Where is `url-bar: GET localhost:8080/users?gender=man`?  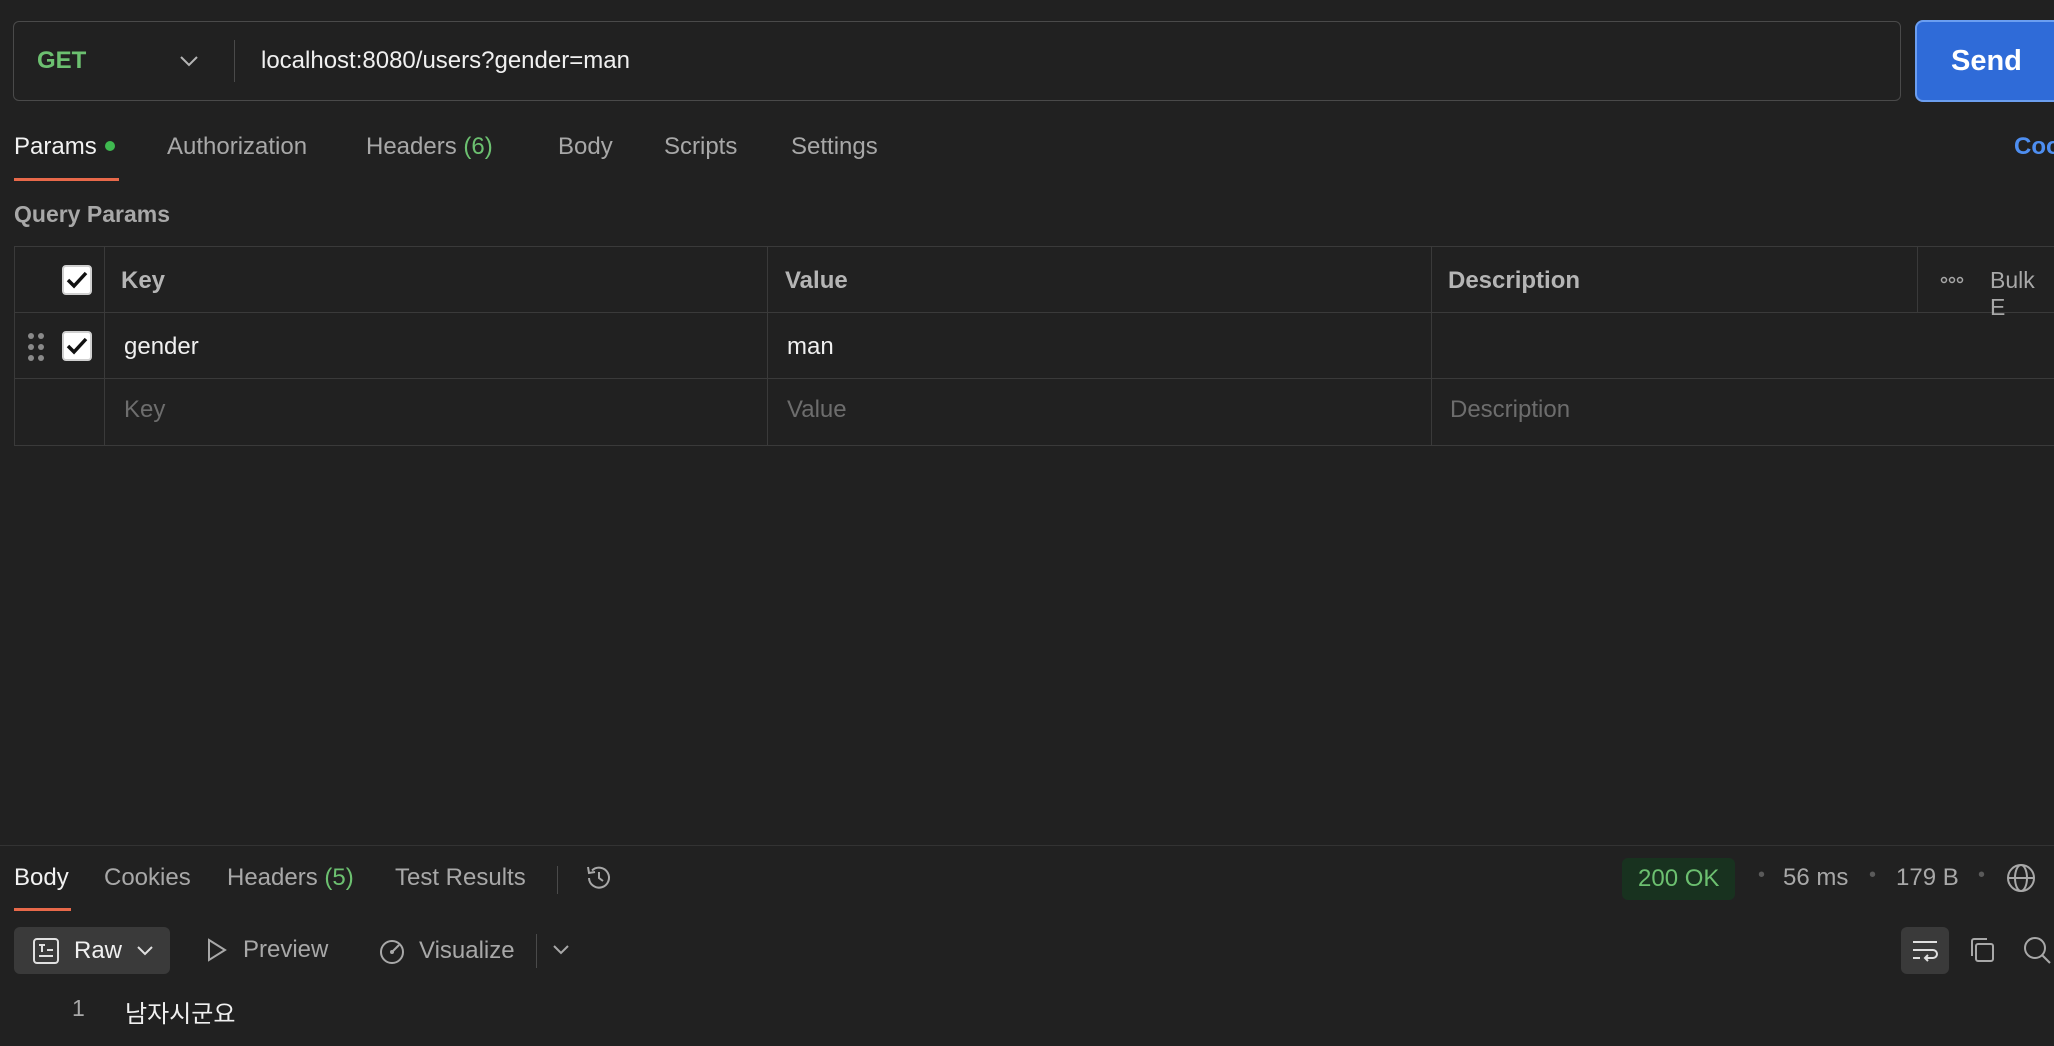
url-bar: GET localhost:8080/users?gender=man is located at coordinates (957, 61).